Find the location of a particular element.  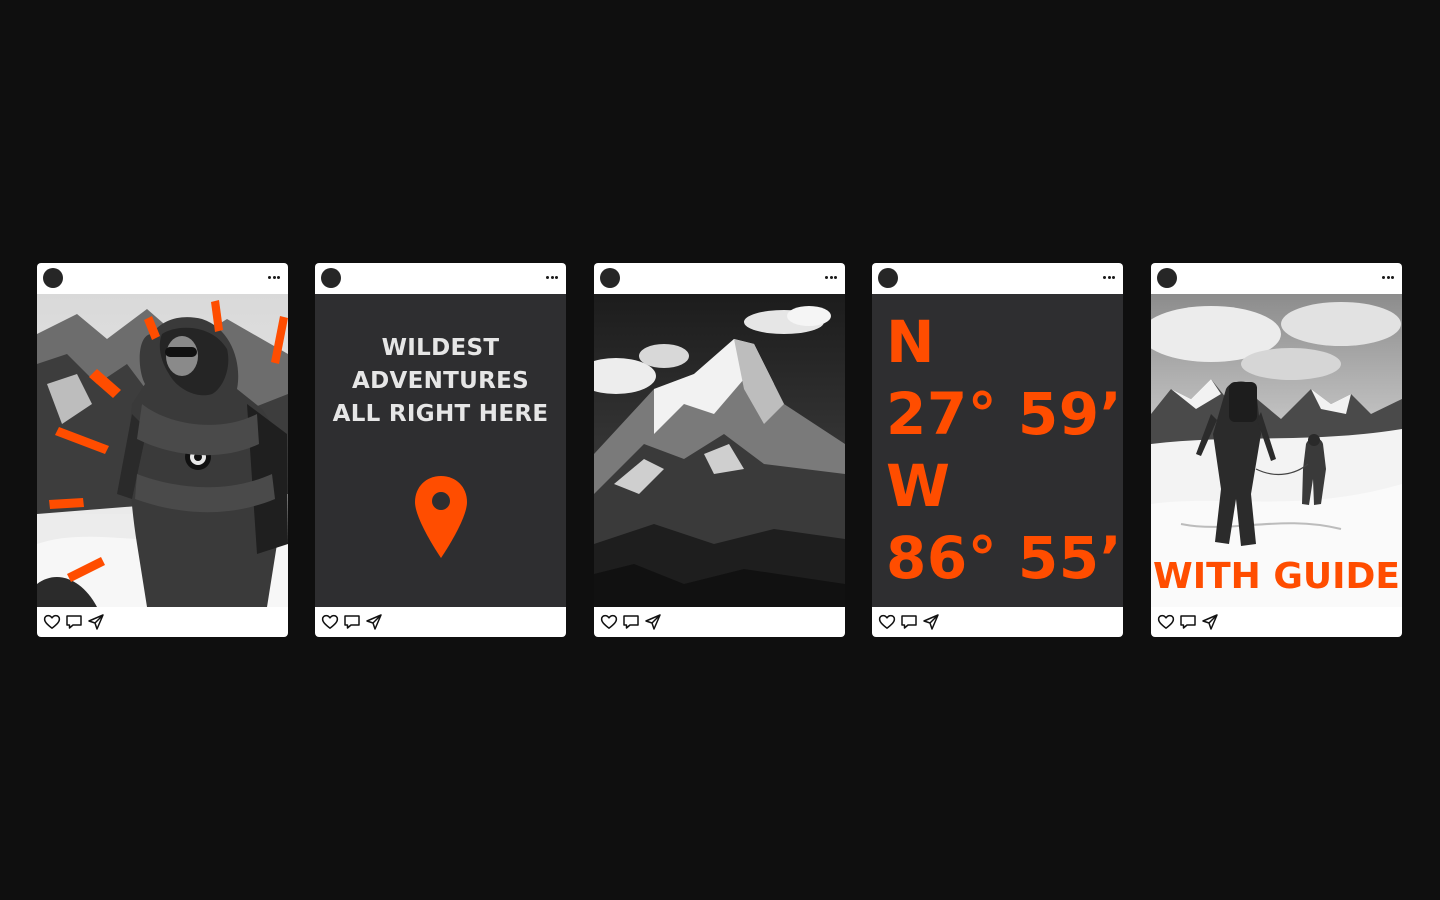

post-image-climbers: WITH GUIDE is located at coordinates (1276, 450).